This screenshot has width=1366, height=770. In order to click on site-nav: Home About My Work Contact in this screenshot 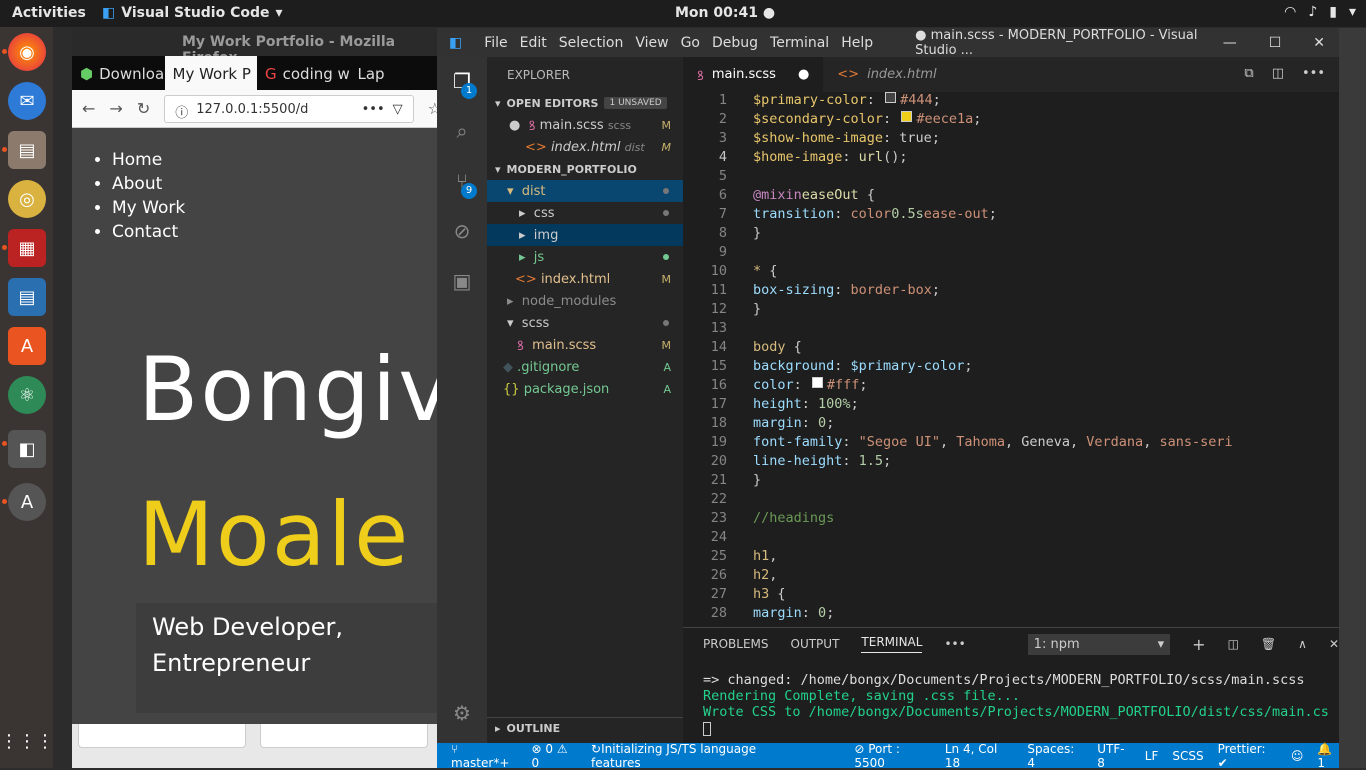, I will do `click(277, 196)`.